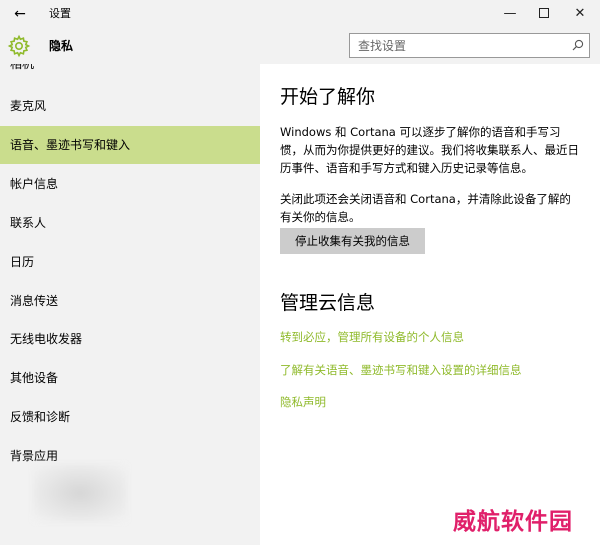 The image size is (600, 545). I want to click on title-bar: ← 设置 — ✕, so click(300, 14).